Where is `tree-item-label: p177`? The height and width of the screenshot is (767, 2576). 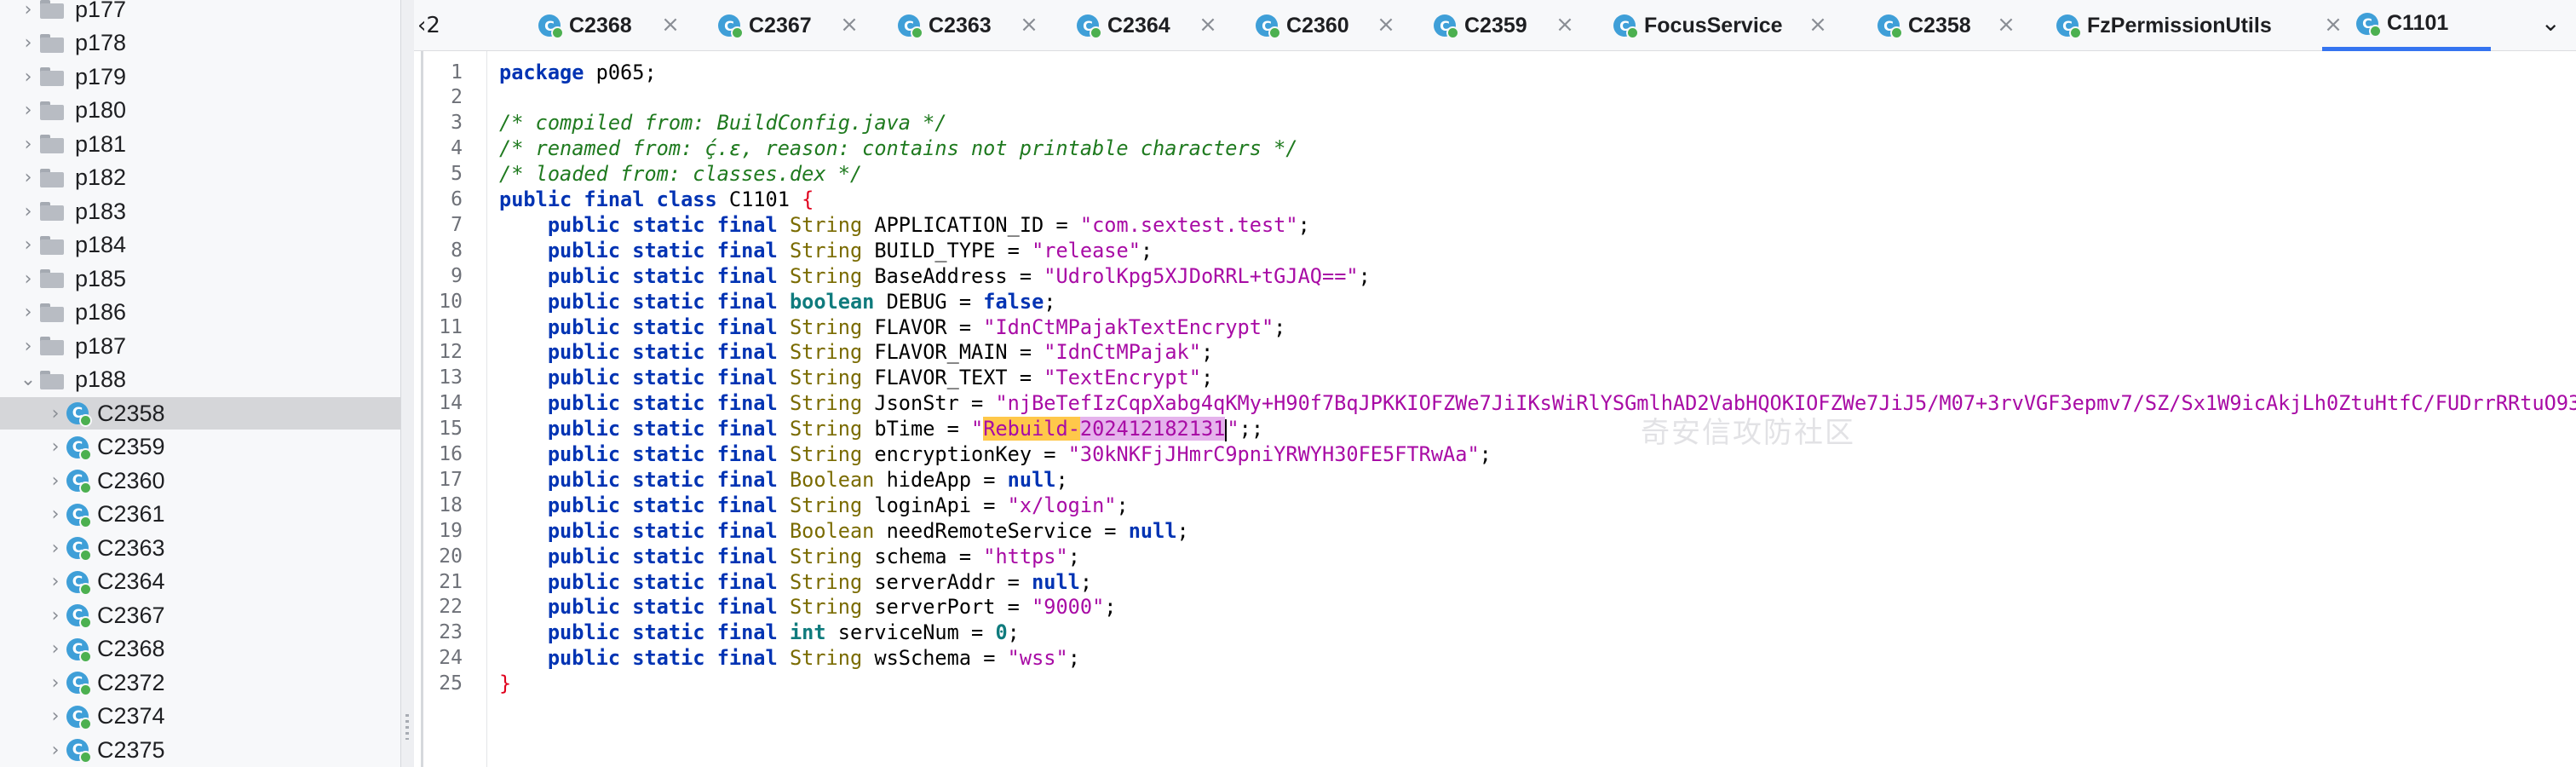 tree-item-label: p177 is located at coordinates (101, 11).